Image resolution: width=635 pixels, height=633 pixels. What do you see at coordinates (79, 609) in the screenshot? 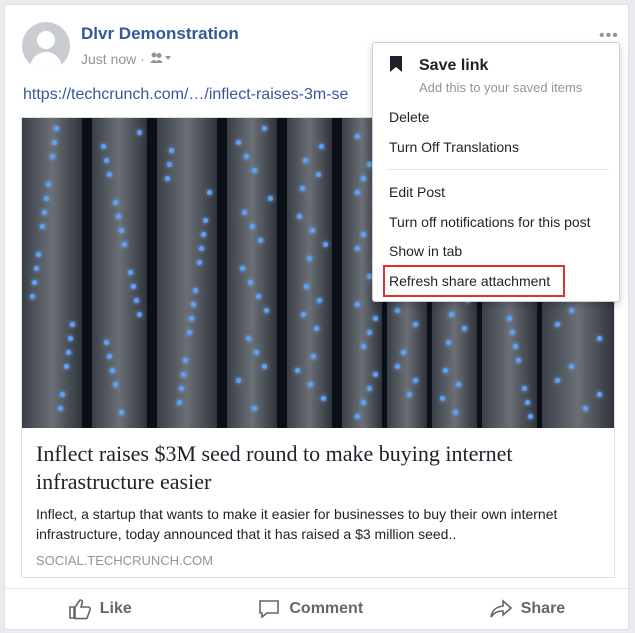
I see `thumbs-up-icon` at bounding box center [79, 609].